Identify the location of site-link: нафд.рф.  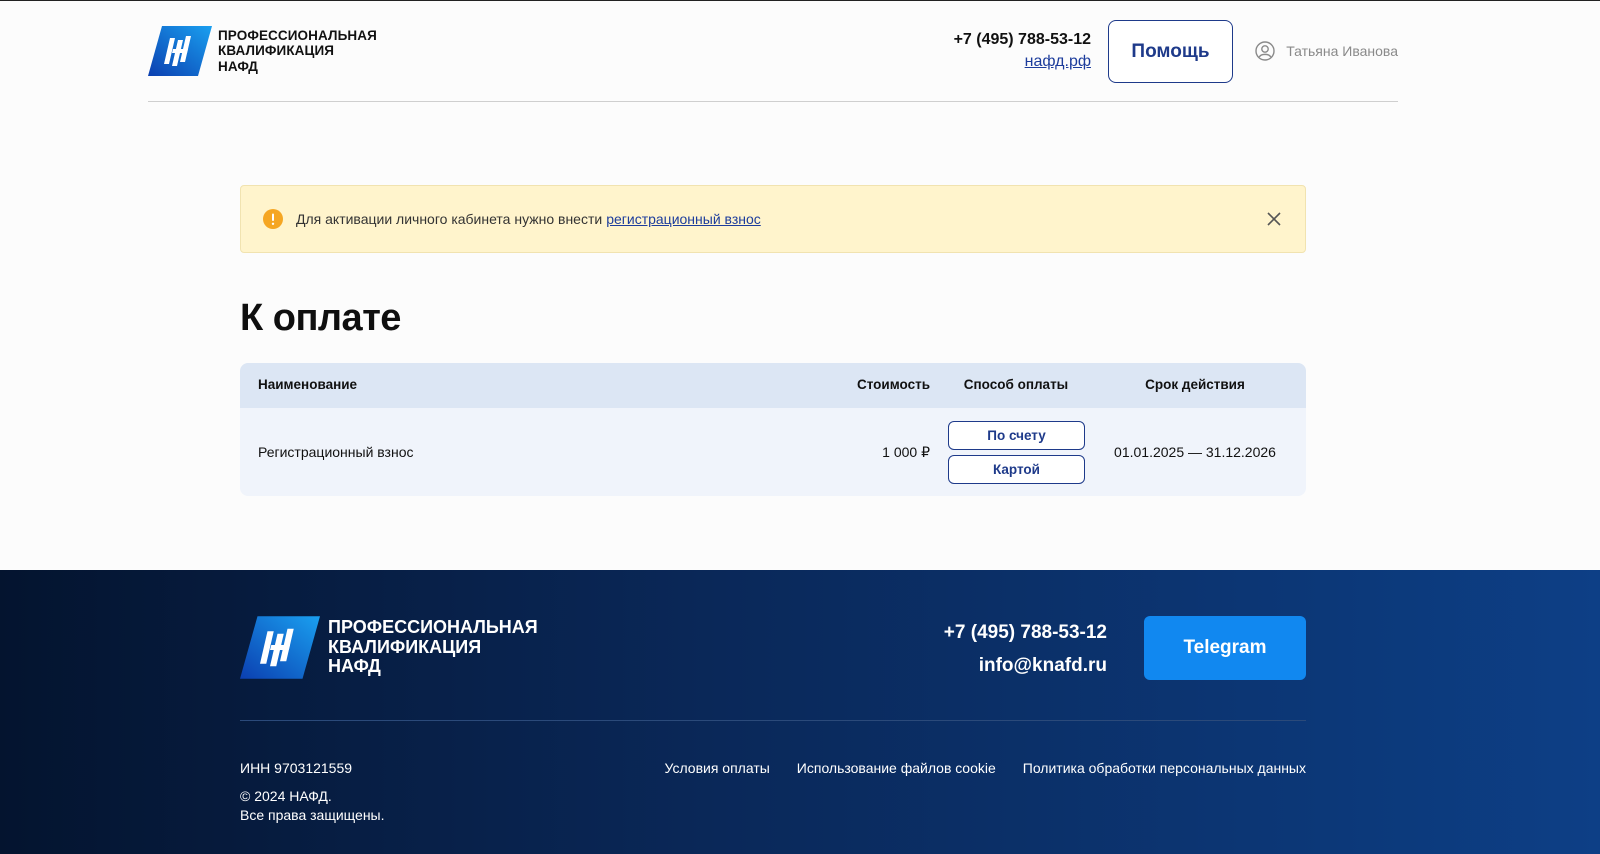
(1058, 62).